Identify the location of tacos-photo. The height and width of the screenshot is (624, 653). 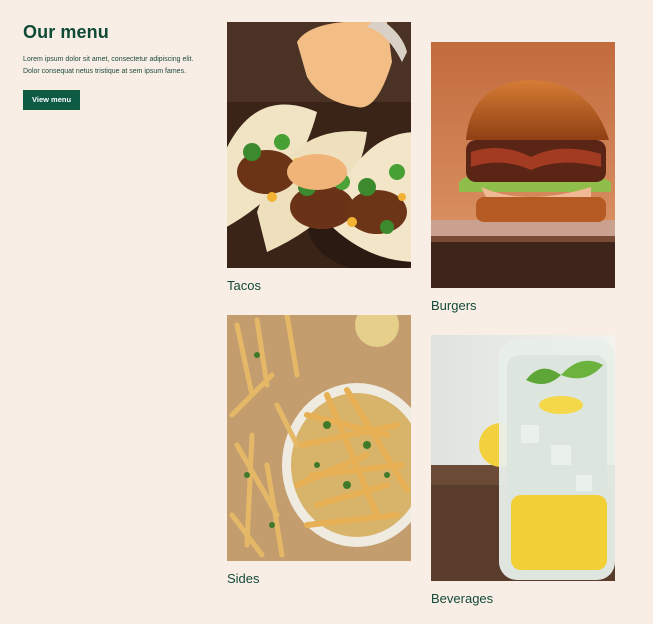
(319, 145).